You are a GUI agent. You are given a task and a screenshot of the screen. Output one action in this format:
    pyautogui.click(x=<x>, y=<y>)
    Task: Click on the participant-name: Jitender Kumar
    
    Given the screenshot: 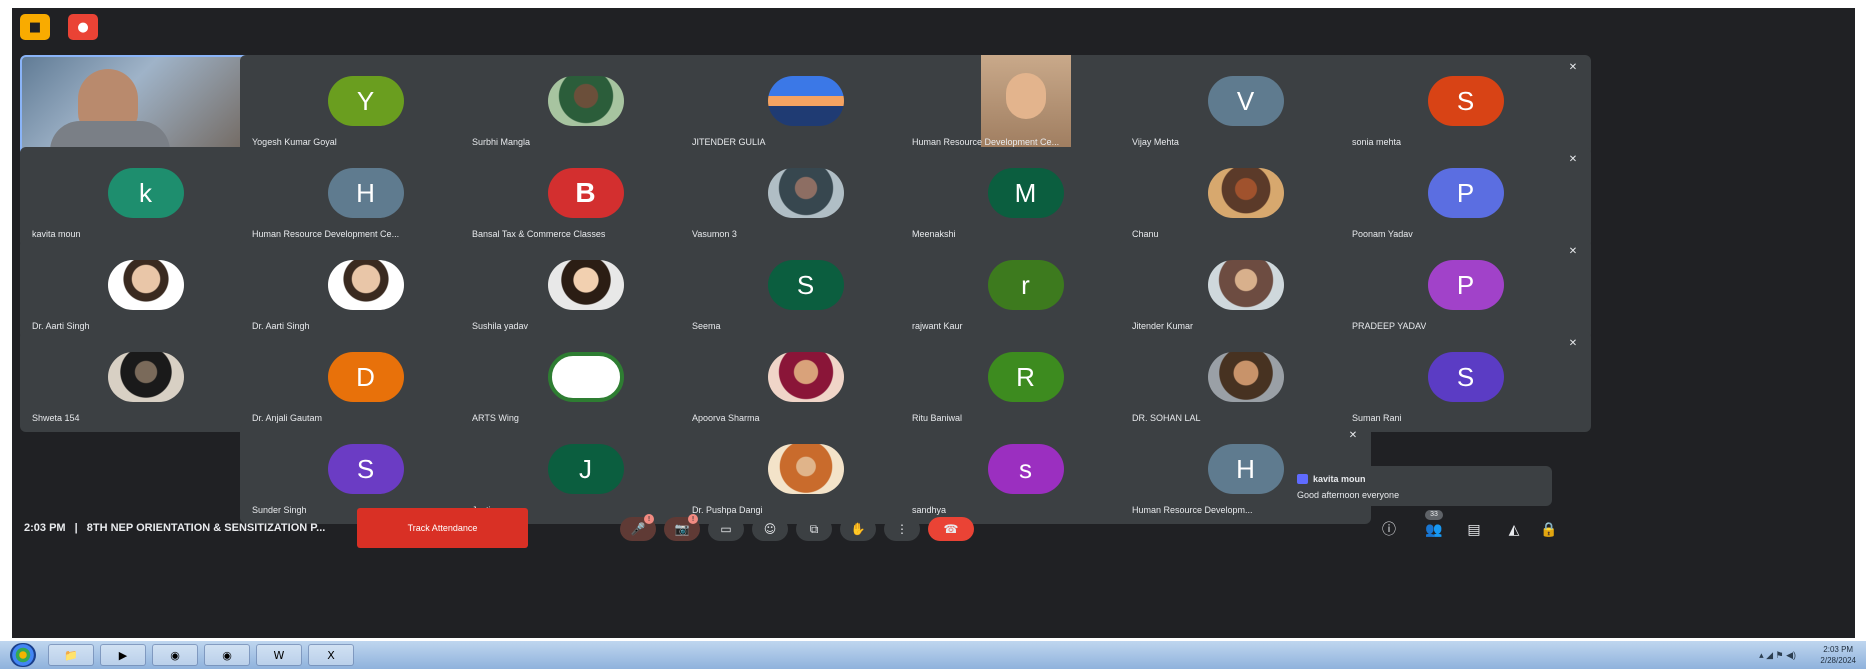 What is the action you would take?
    pyautogui.click(x=1163, y=326)
    